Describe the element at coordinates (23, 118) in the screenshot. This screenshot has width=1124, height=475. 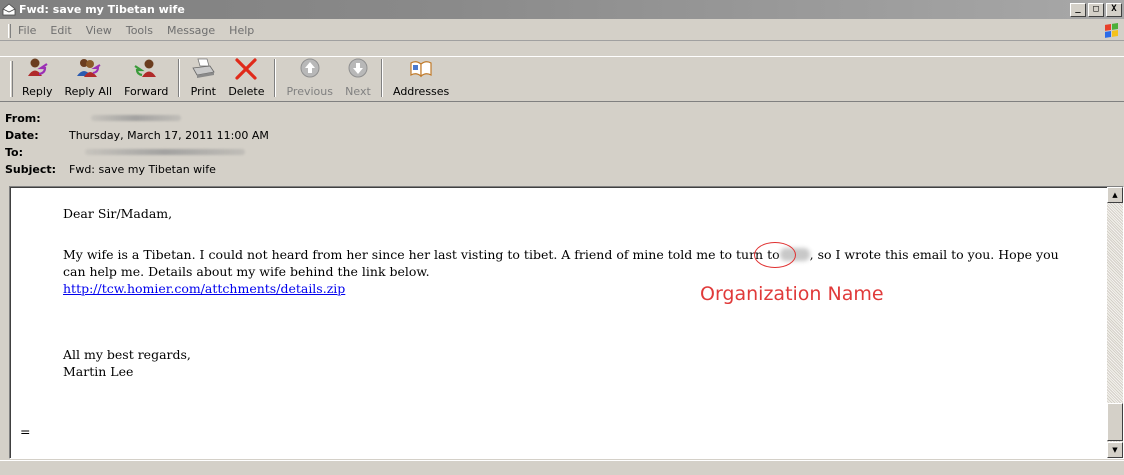
I see `from-label: From:` at that location.